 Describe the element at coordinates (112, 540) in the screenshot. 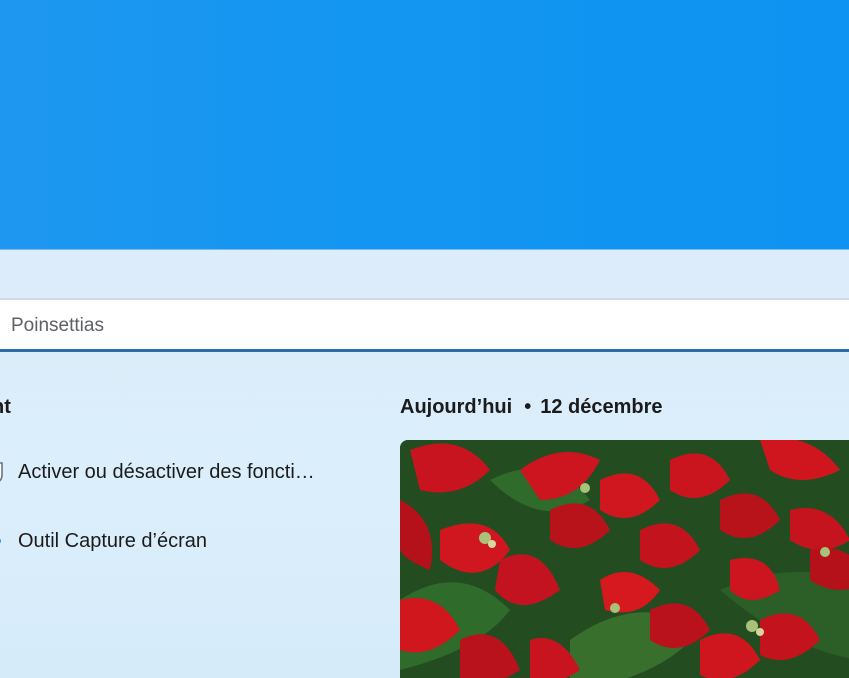

I see `recent-item-label: Outil Capture d’écran` at that location.